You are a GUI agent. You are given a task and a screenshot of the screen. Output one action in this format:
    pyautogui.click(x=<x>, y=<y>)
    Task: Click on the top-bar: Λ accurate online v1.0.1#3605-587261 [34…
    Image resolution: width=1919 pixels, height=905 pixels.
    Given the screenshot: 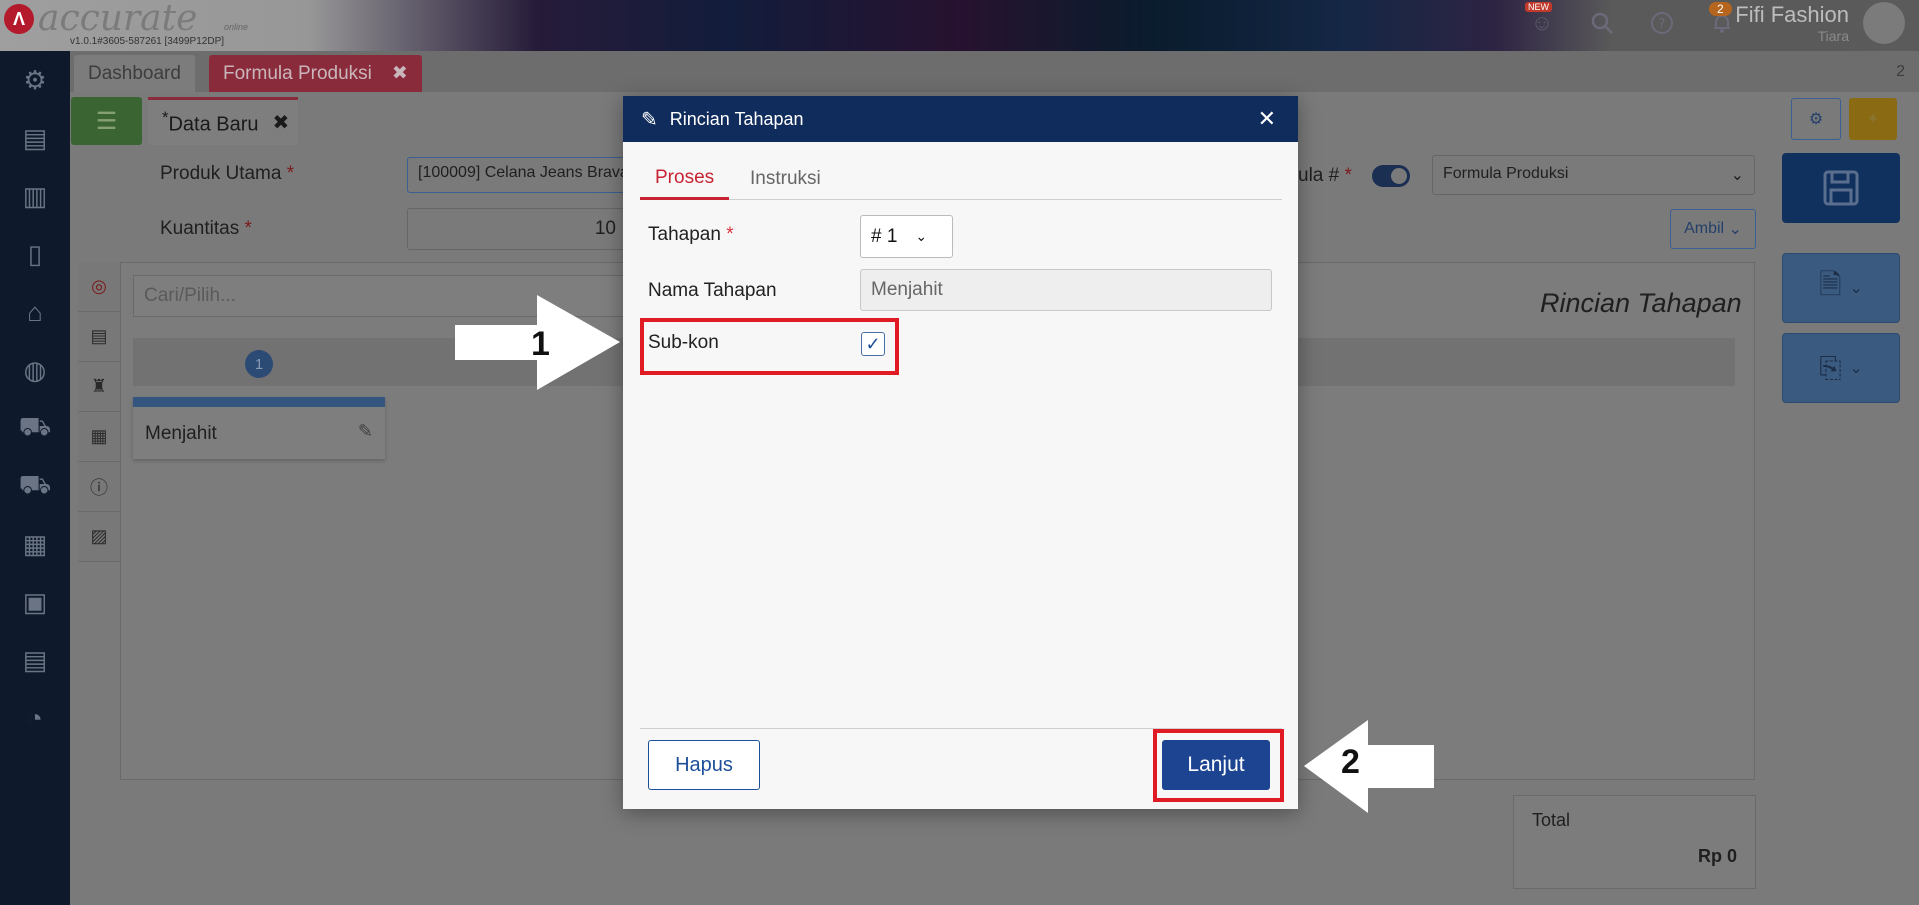 What is the action you would take?
    pyautogui.click(x=959, y=25)
    